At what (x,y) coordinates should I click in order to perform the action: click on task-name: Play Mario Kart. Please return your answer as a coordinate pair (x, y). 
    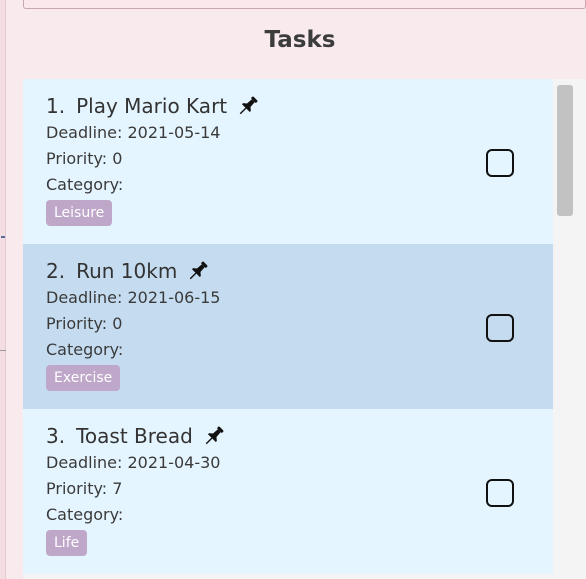
    Looking at the image, I should click on (152, 106).